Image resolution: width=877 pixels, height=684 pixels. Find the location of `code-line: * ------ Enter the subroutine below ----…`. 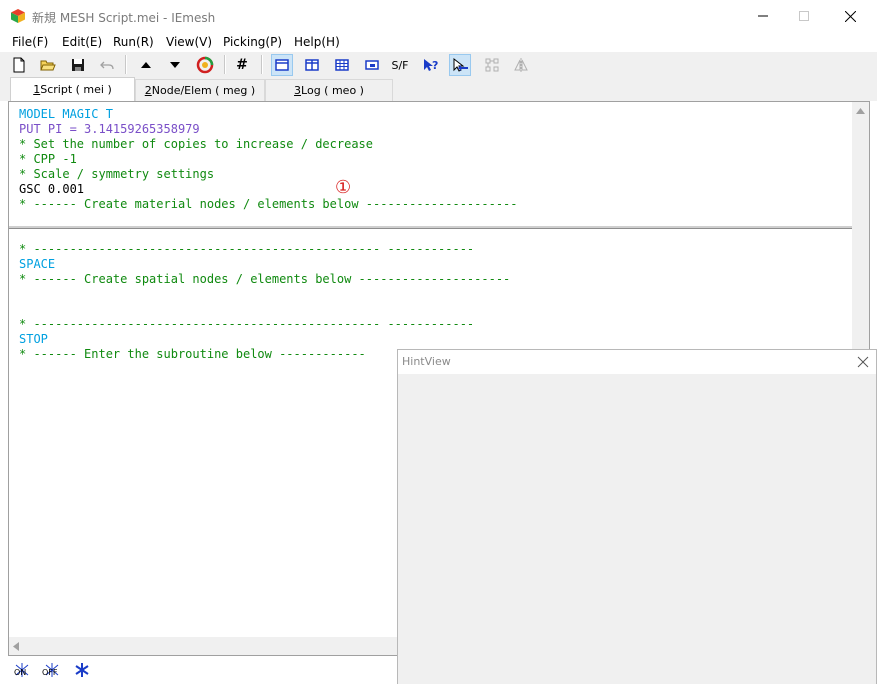

code-line: * ------ Enter the subroutine below ----… is located at coordinates (192, 354).